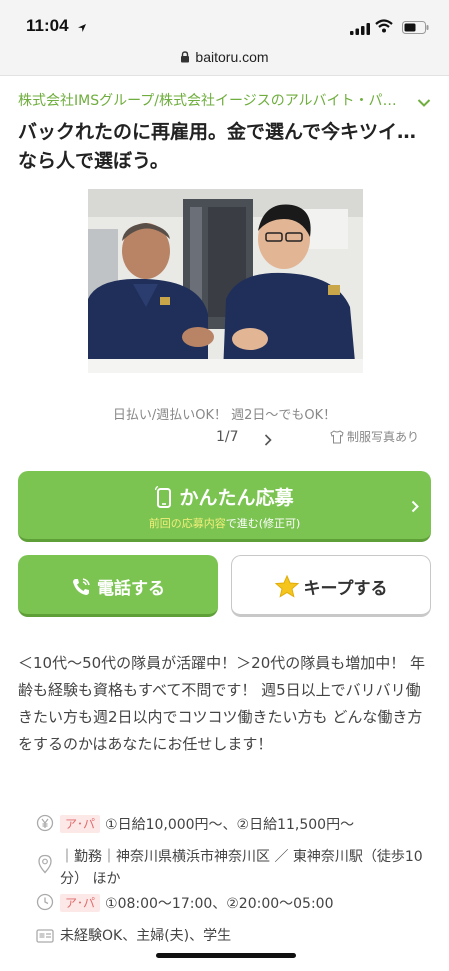 Image resolution: width=449 pixels, height=971 pixels. Describe the element at coordinates (360, 29) in the screenshot. I see `signal-icon` at that location.